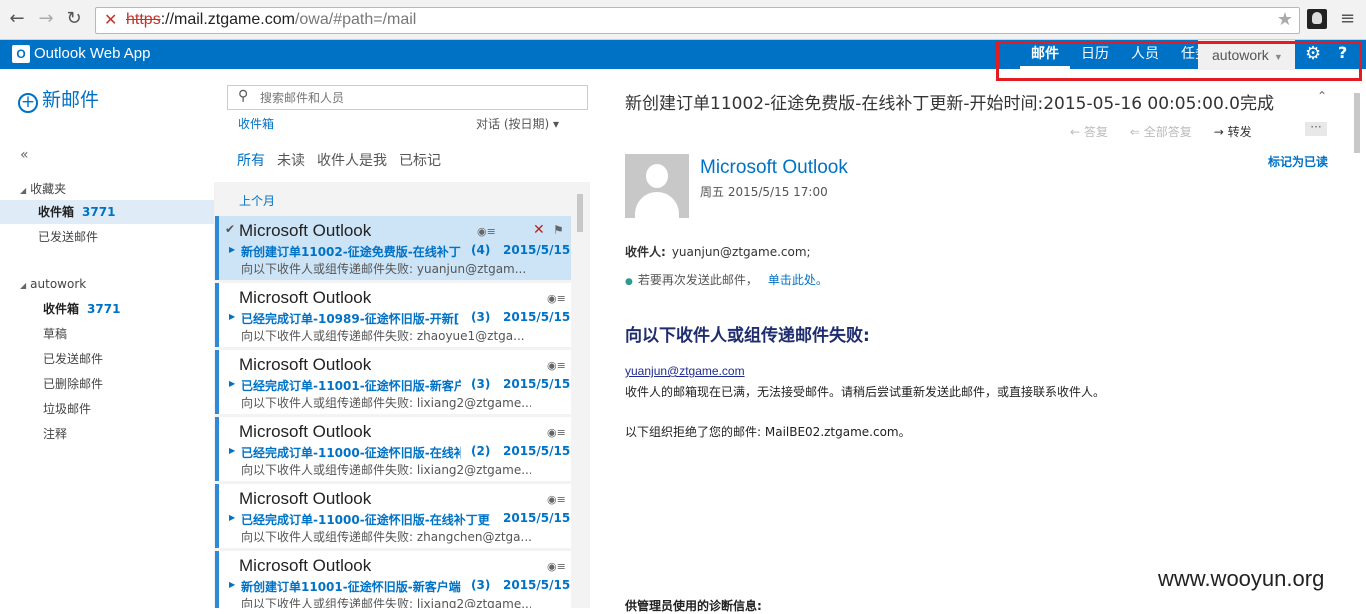  I want to click on account-header: ◢ autowork, so click(53, 284).